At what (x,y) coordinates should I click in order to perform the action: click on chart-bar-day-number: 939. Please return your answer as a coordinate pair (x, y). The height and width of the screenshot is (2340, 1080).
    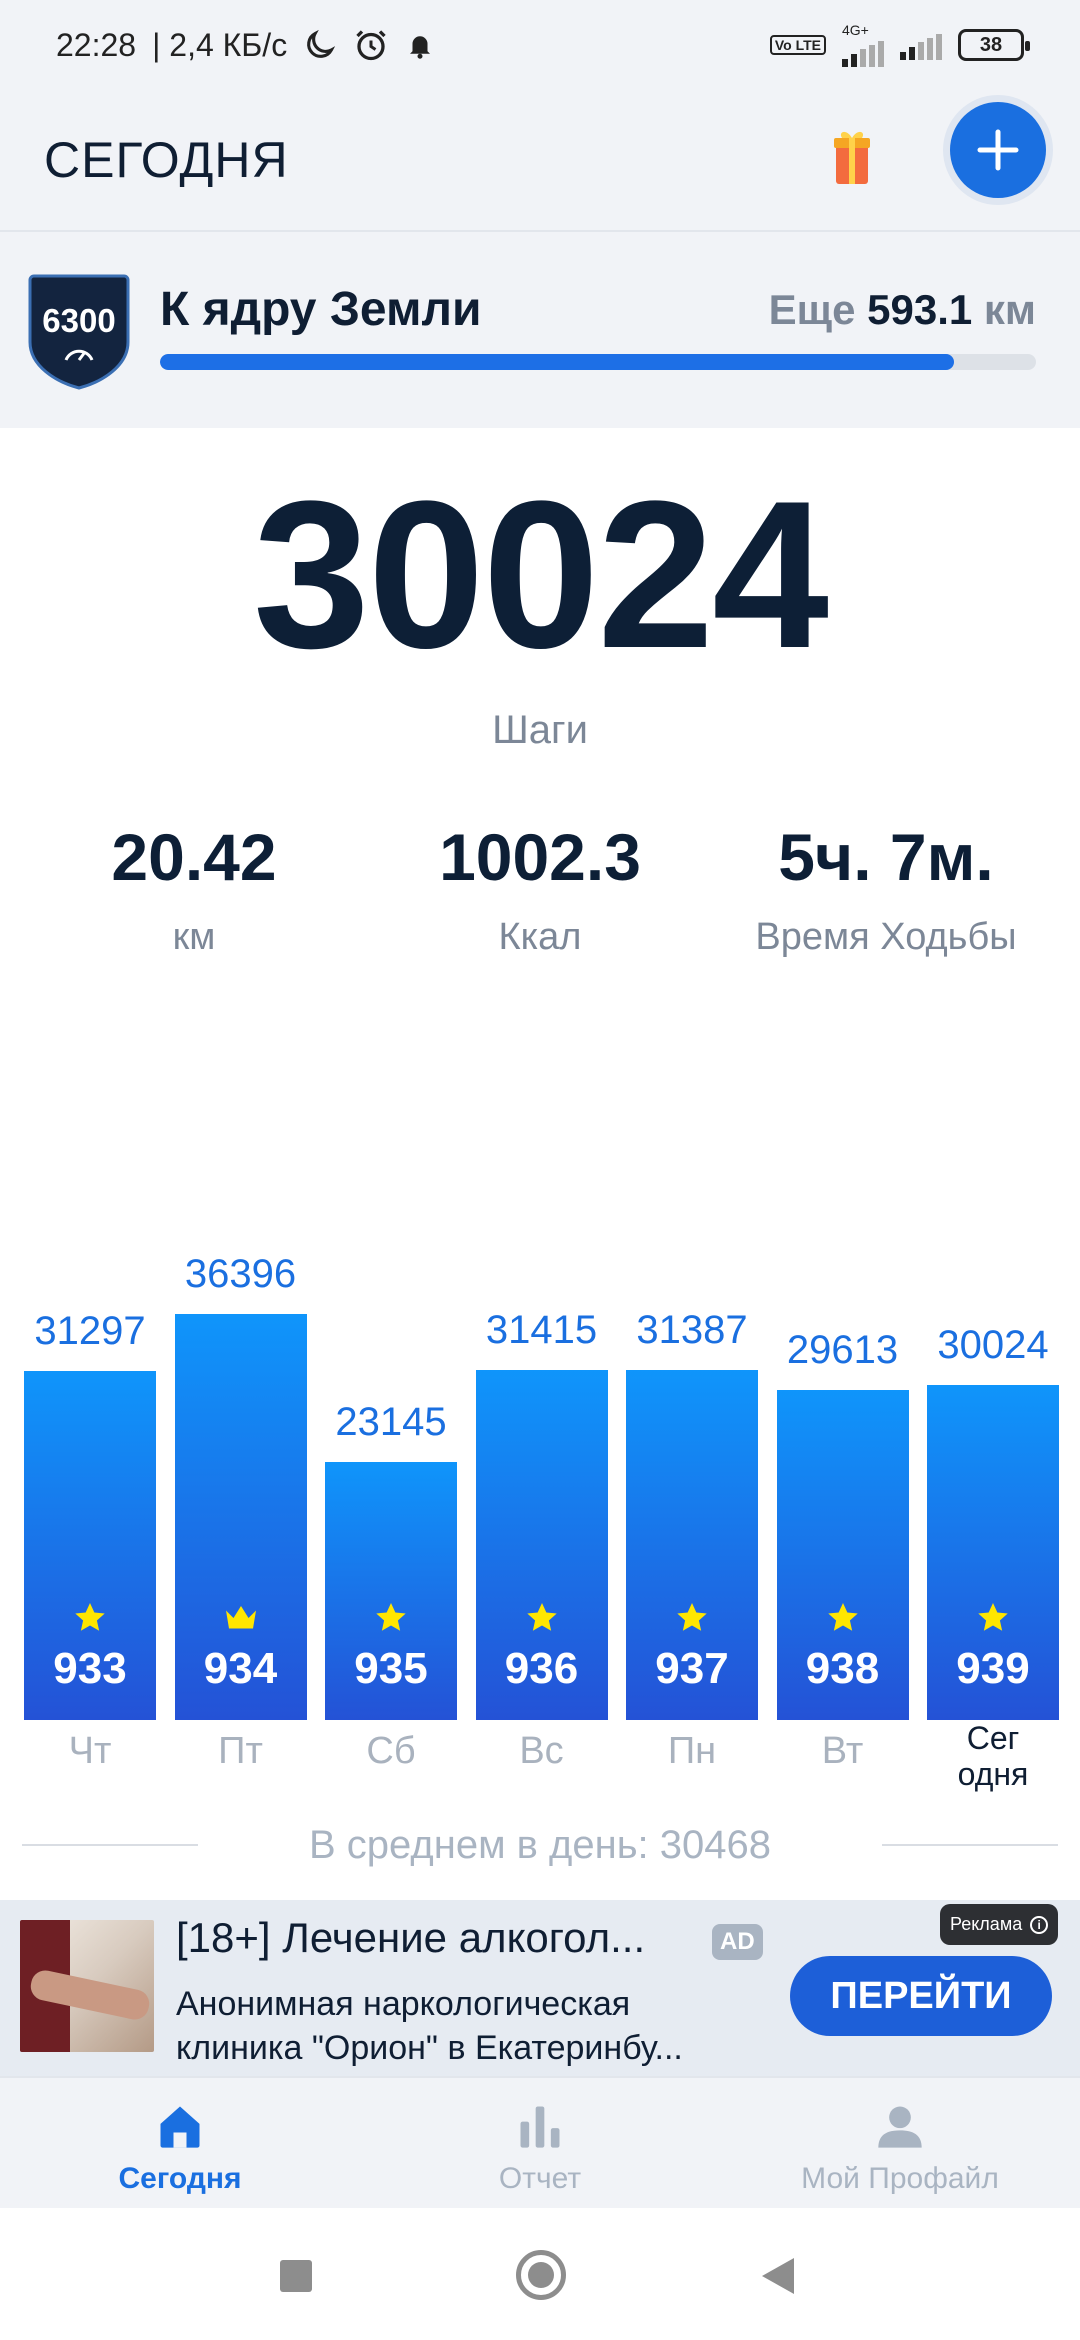
    Looking at the image, I should click on (993, 1668).